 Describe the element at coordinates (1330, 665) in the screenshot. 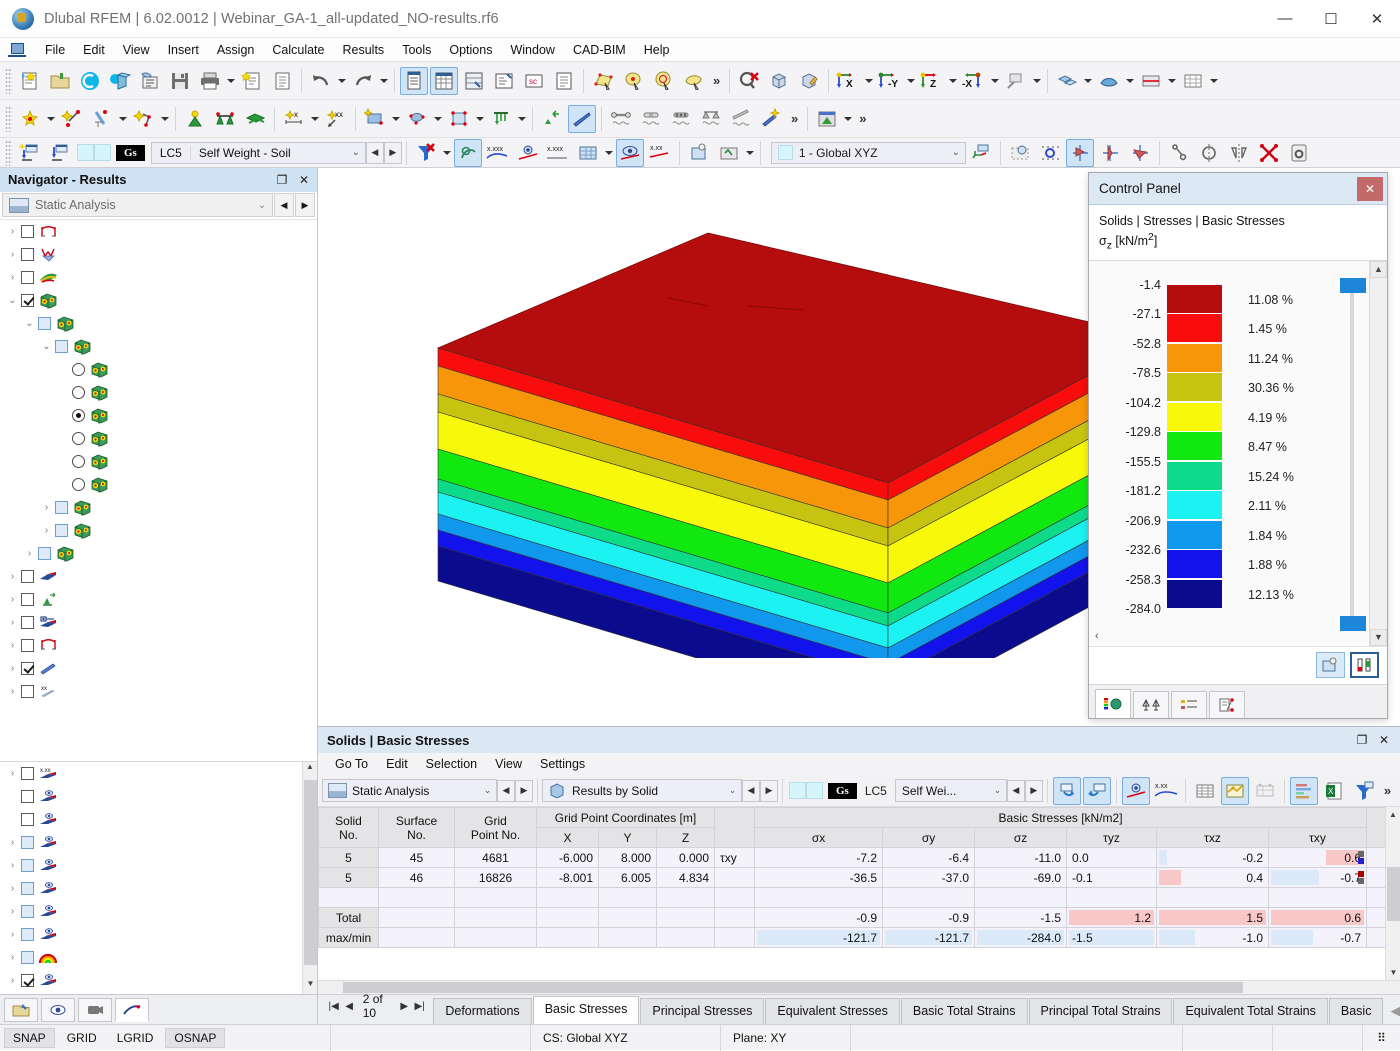

I see `legend-settings-button` at that location.